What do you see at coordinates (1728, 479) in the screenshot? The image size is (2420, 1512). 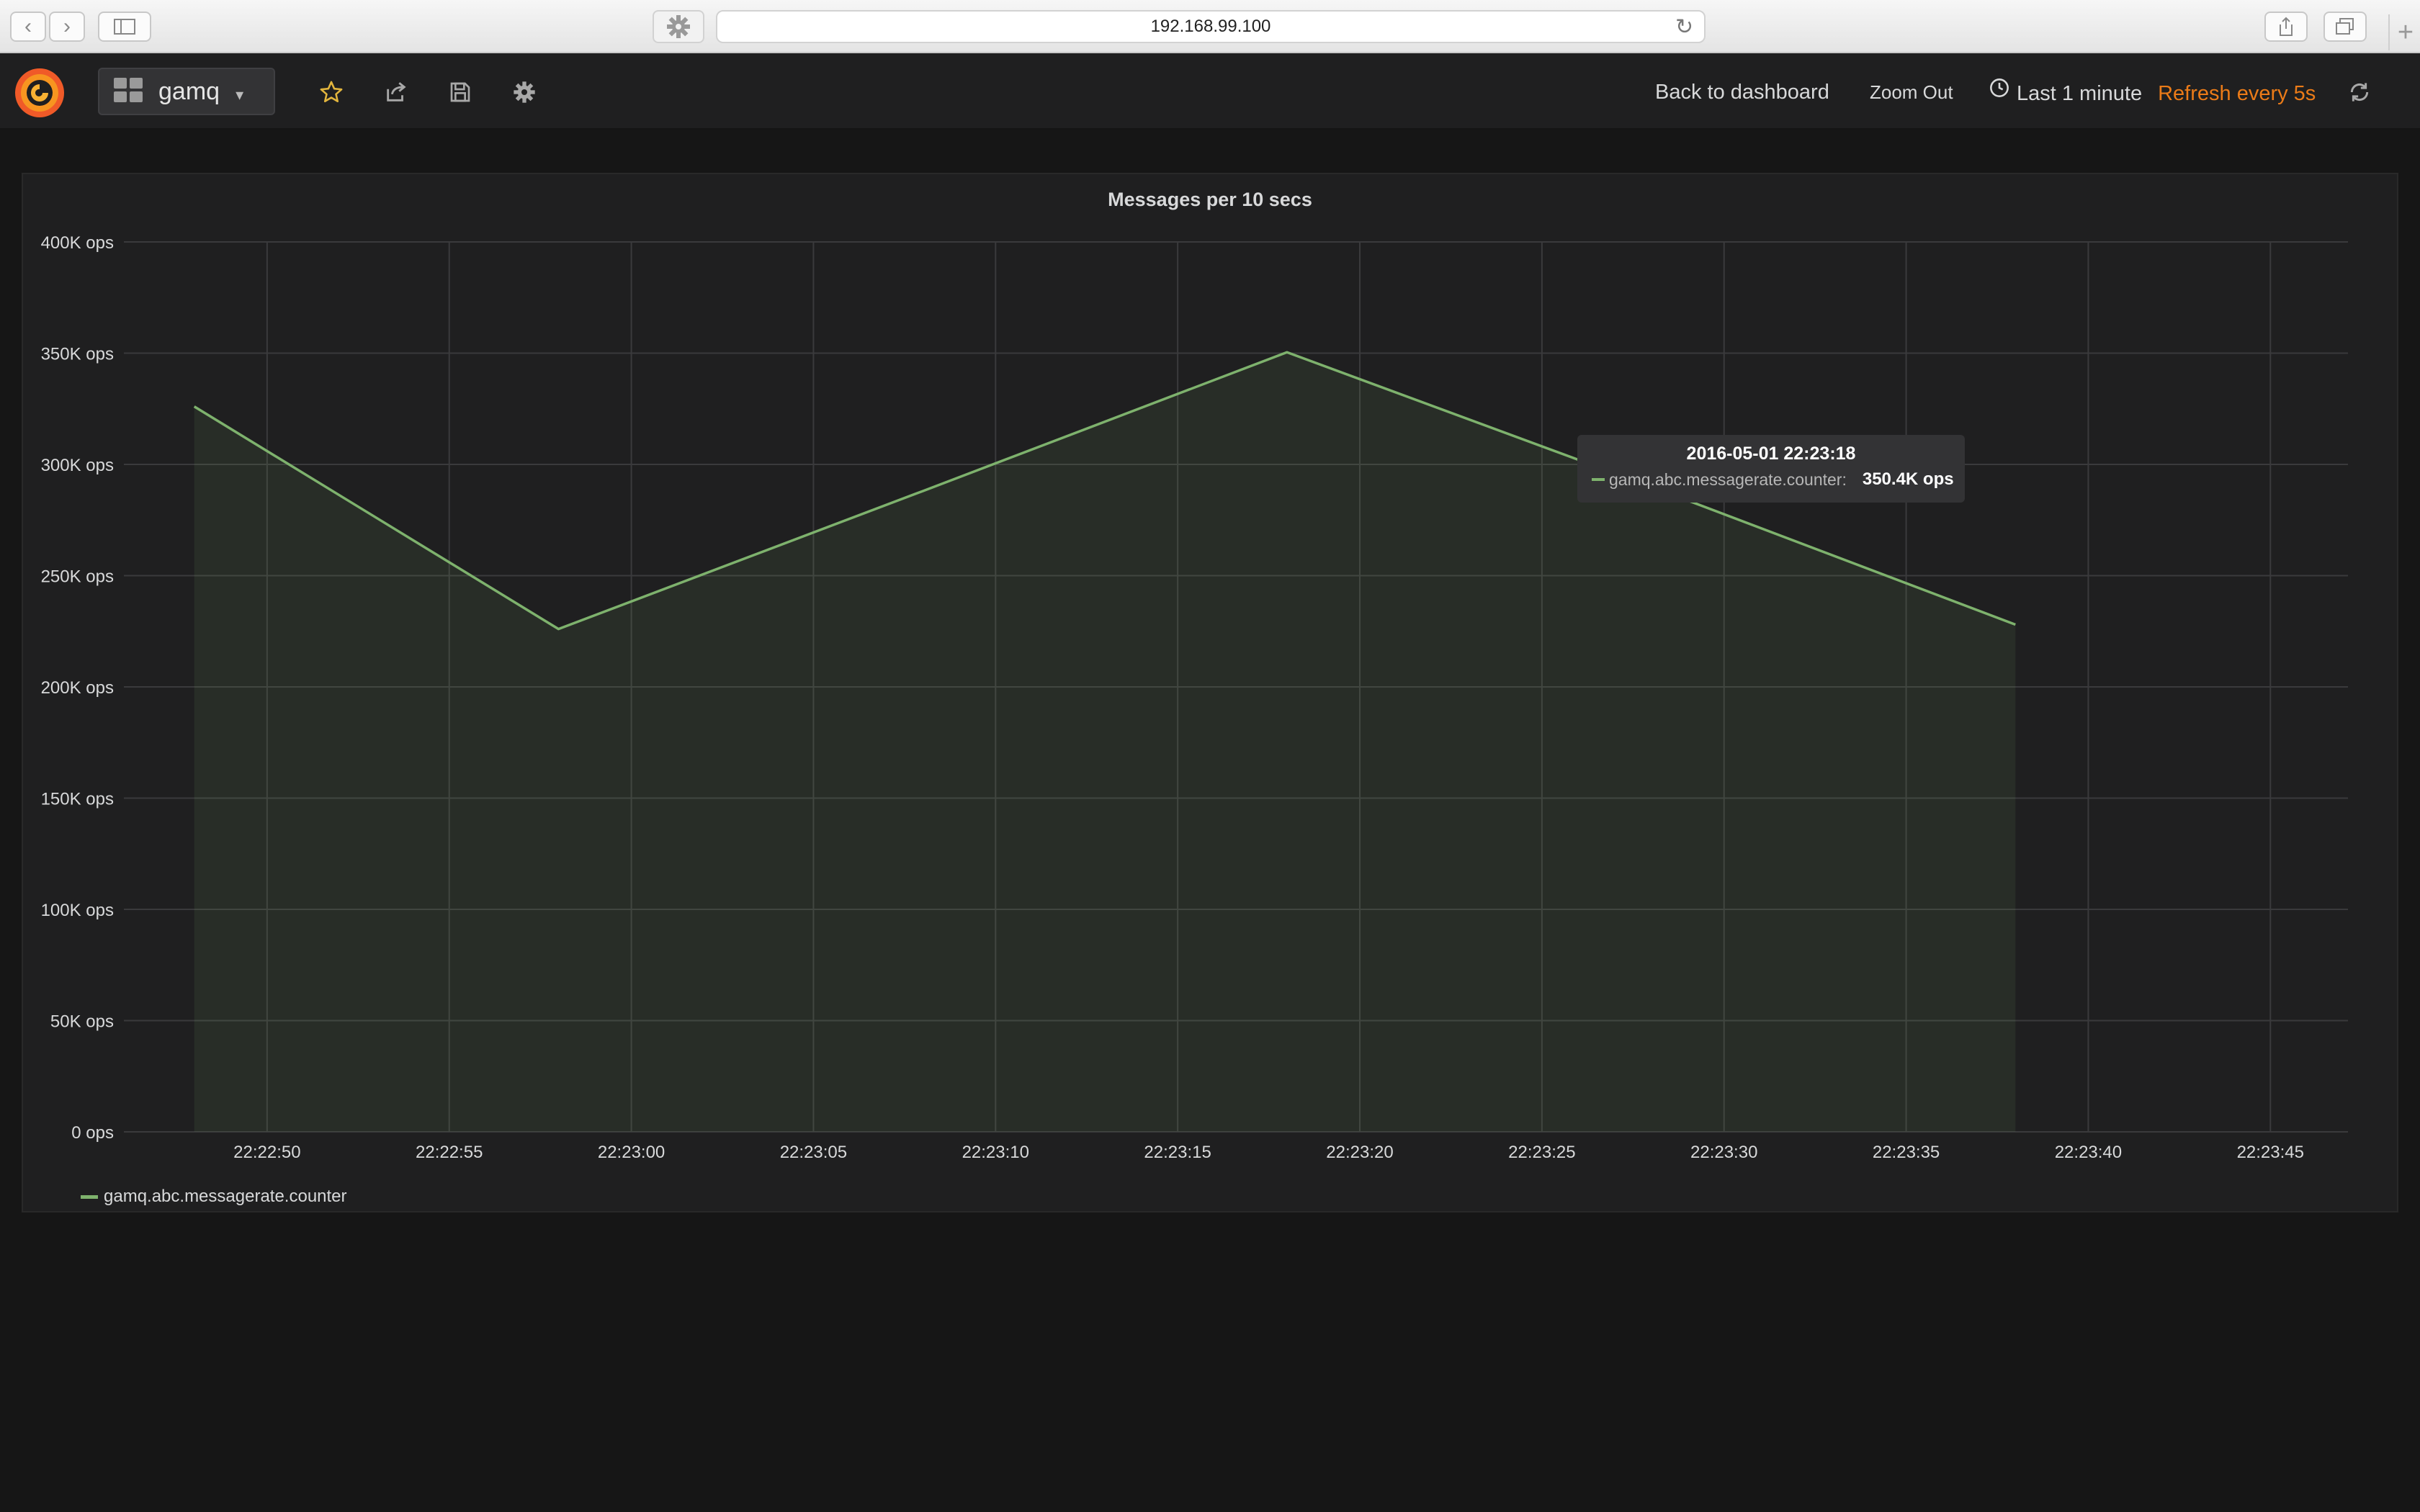 I see `tooltip-series-name: gamq.abc.messagerate.counter:` at bounding box center [1728, 479].